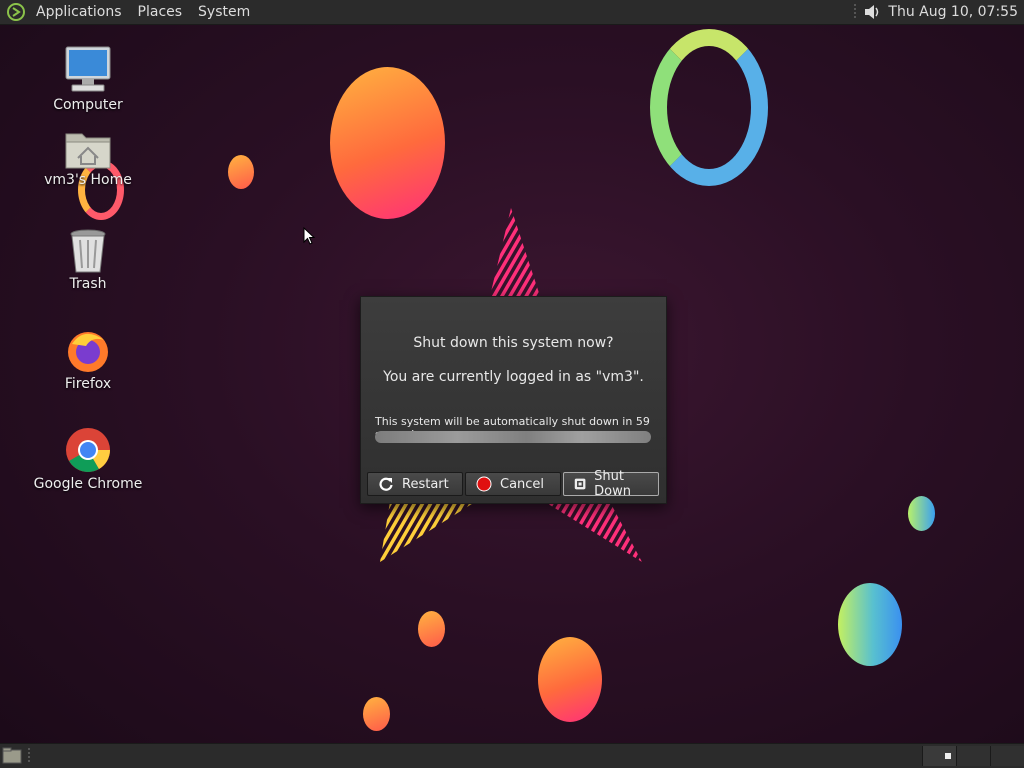  Describe the element at coordinates (88, 384) in the screenshot. I see `desktop-icon-label: Firefox` at that location.